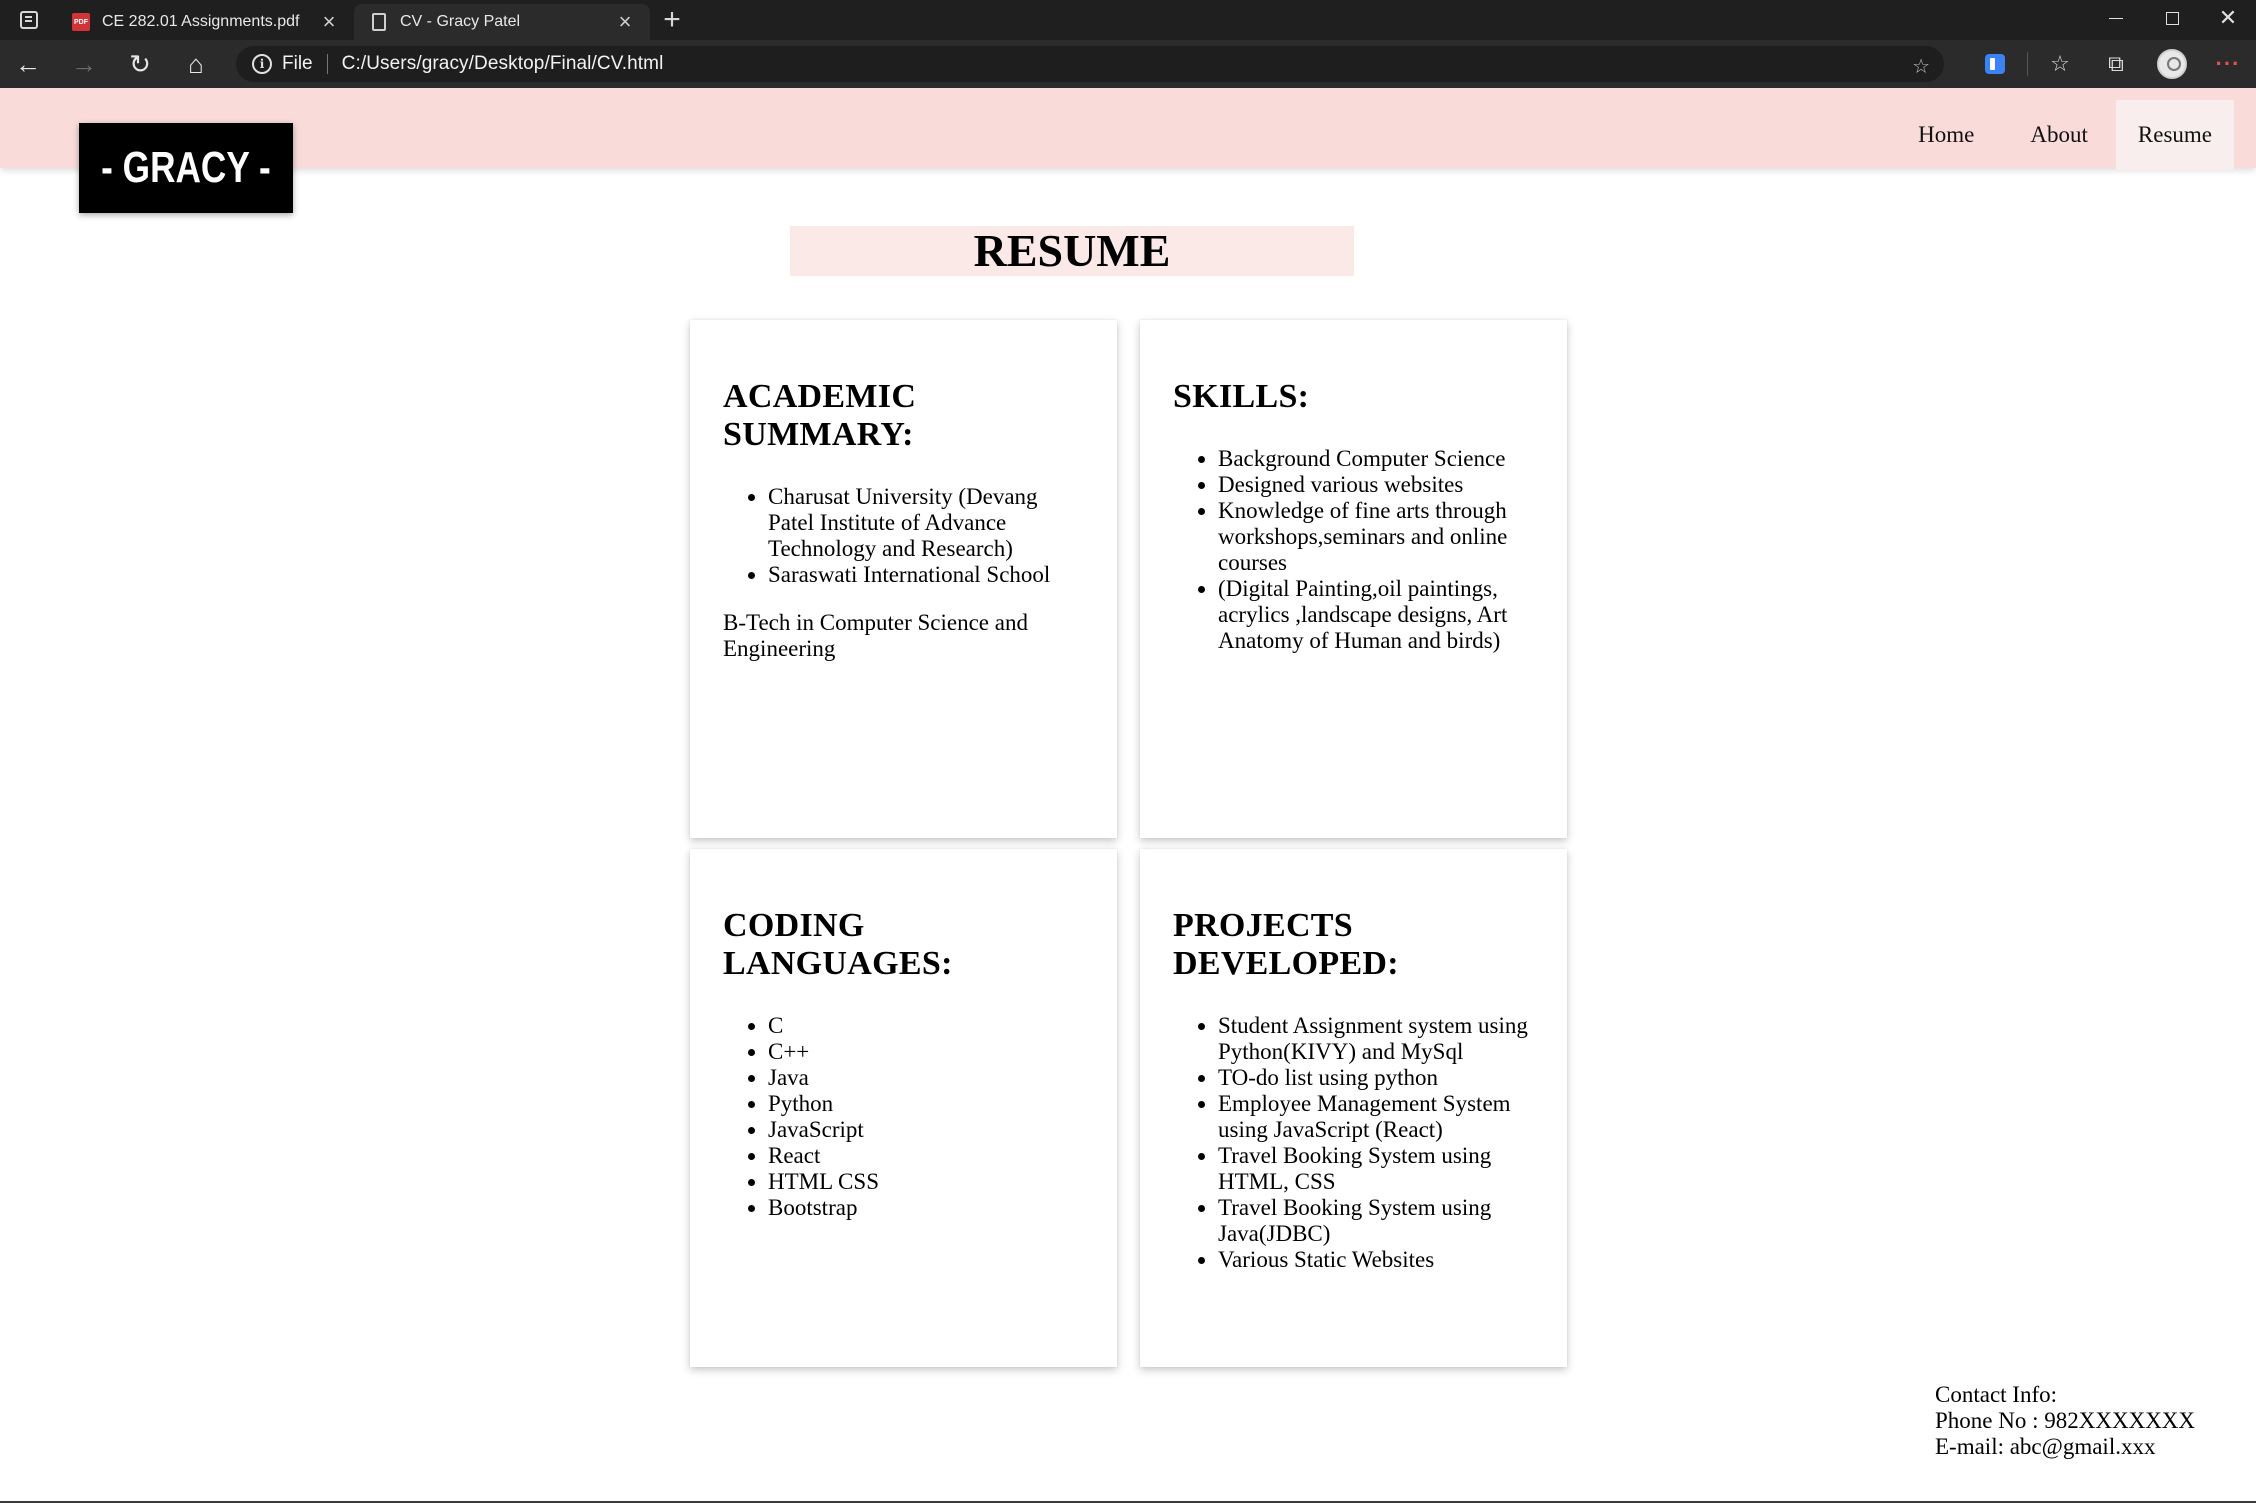 The image size is (2256, 1503). What do you see at coordinates (2174, 135) in the screenshot?
I see `nav-resume: Resume` at bounding box center [2174, 135].